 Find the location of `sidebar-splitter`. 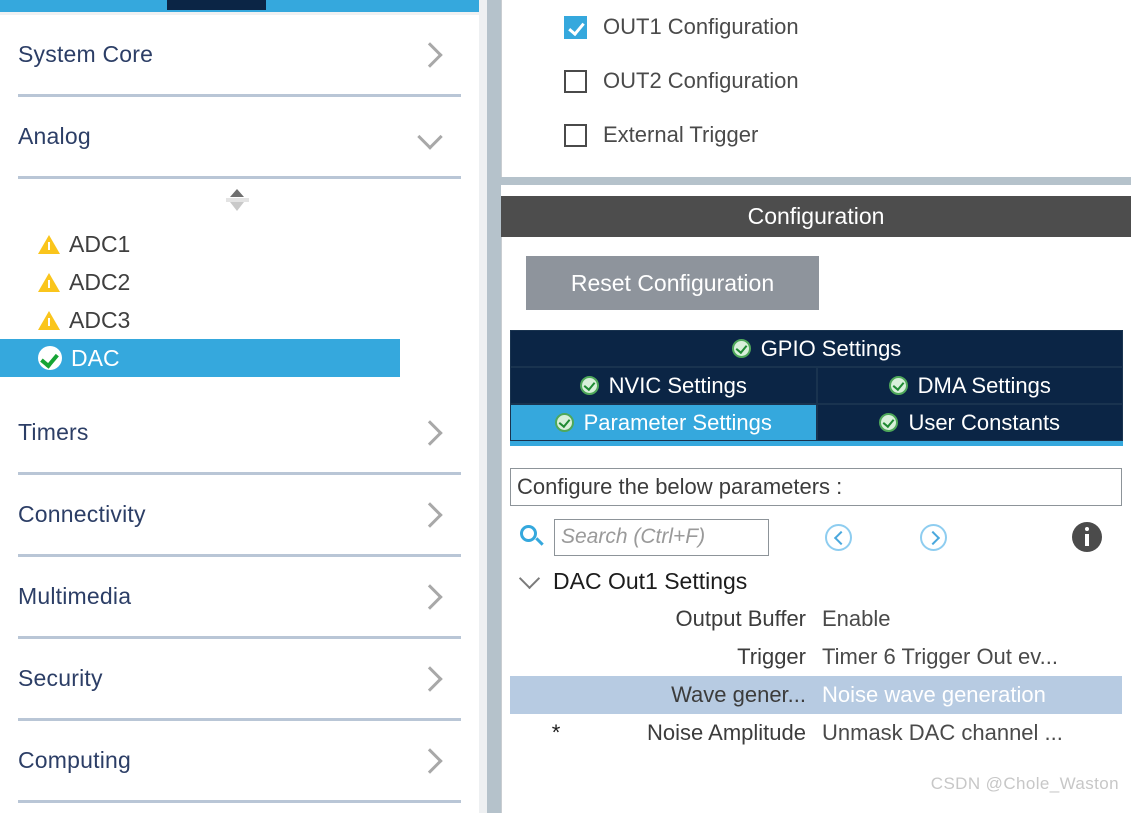

sidebar-splitter is located at coordinates (239, 202).